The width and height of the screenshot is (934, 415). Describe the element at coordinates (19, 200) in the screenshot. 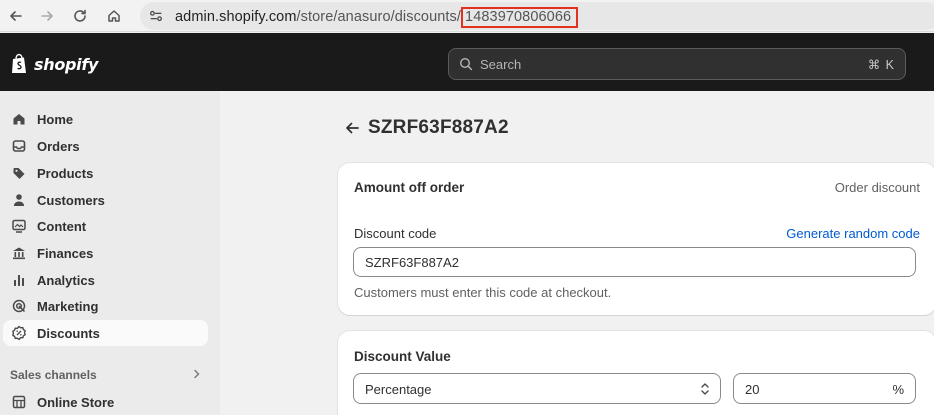

I see `person-icon` at that location.